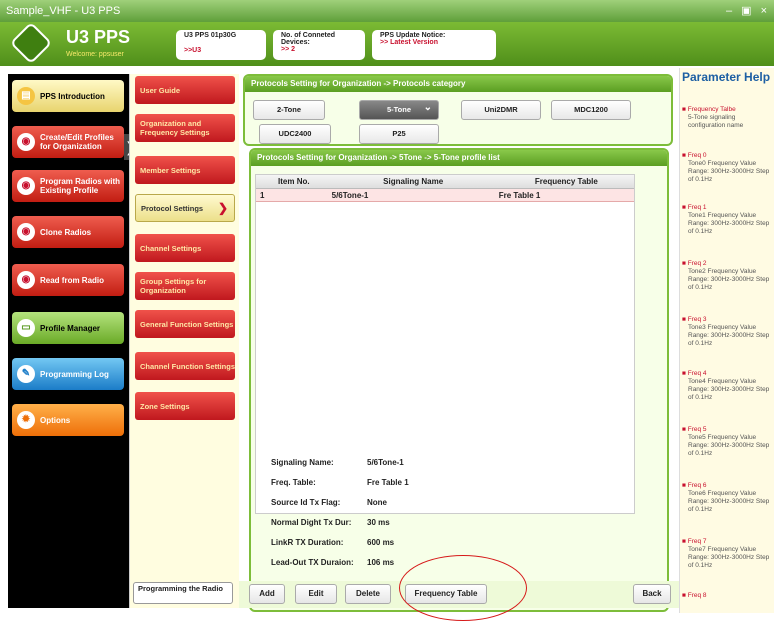 The width and height of the screenshot is (774, 621). Describe the element at coordinates (185, 366) in the screenshot. I see `subnav-channel-function: Channel Function Settings` at that location.